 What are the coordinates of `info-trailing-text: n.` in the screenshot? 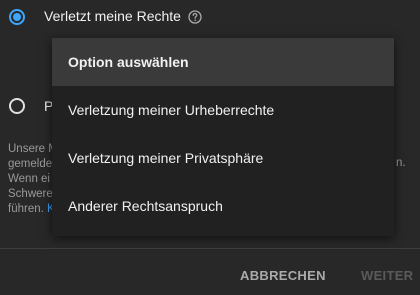 It's located at (401, 163).